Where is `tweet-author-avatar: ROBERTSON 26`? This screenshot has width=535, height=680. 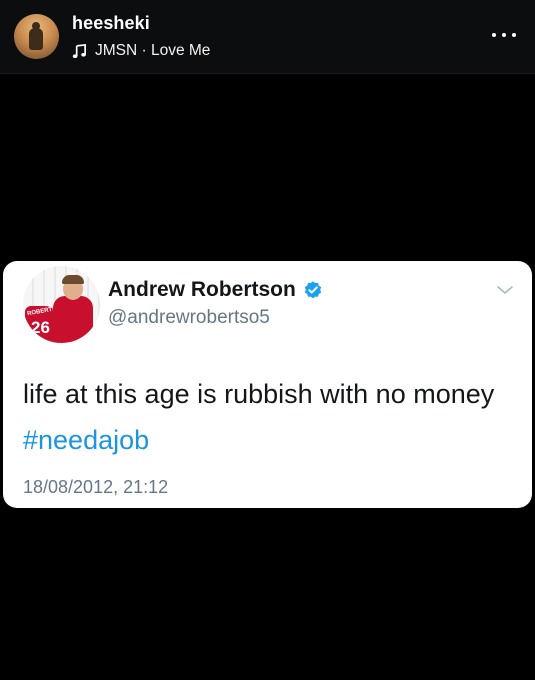
tweet-author-avatar: ROBERTSON 26 is located at coordinates (61, 304).